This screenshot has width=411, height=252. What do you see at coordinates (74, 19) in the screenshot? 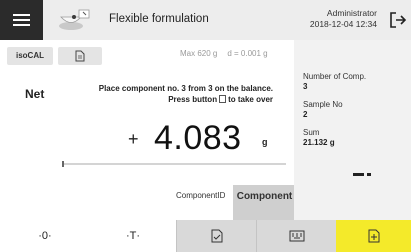
I see `formulation-app-icon` at bounding box center [74, 19].